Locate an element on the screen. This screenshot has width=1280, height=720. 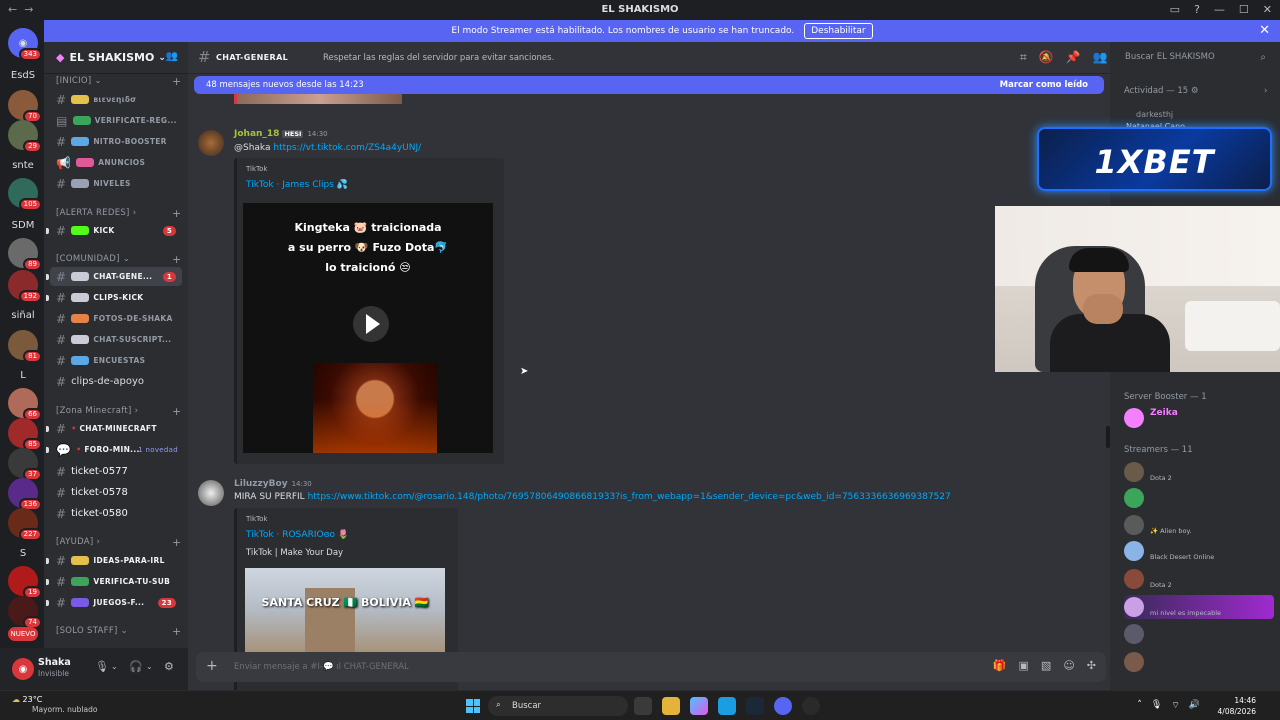
channel-item: # ENCUESTAS is located at coordinates (116, 360).